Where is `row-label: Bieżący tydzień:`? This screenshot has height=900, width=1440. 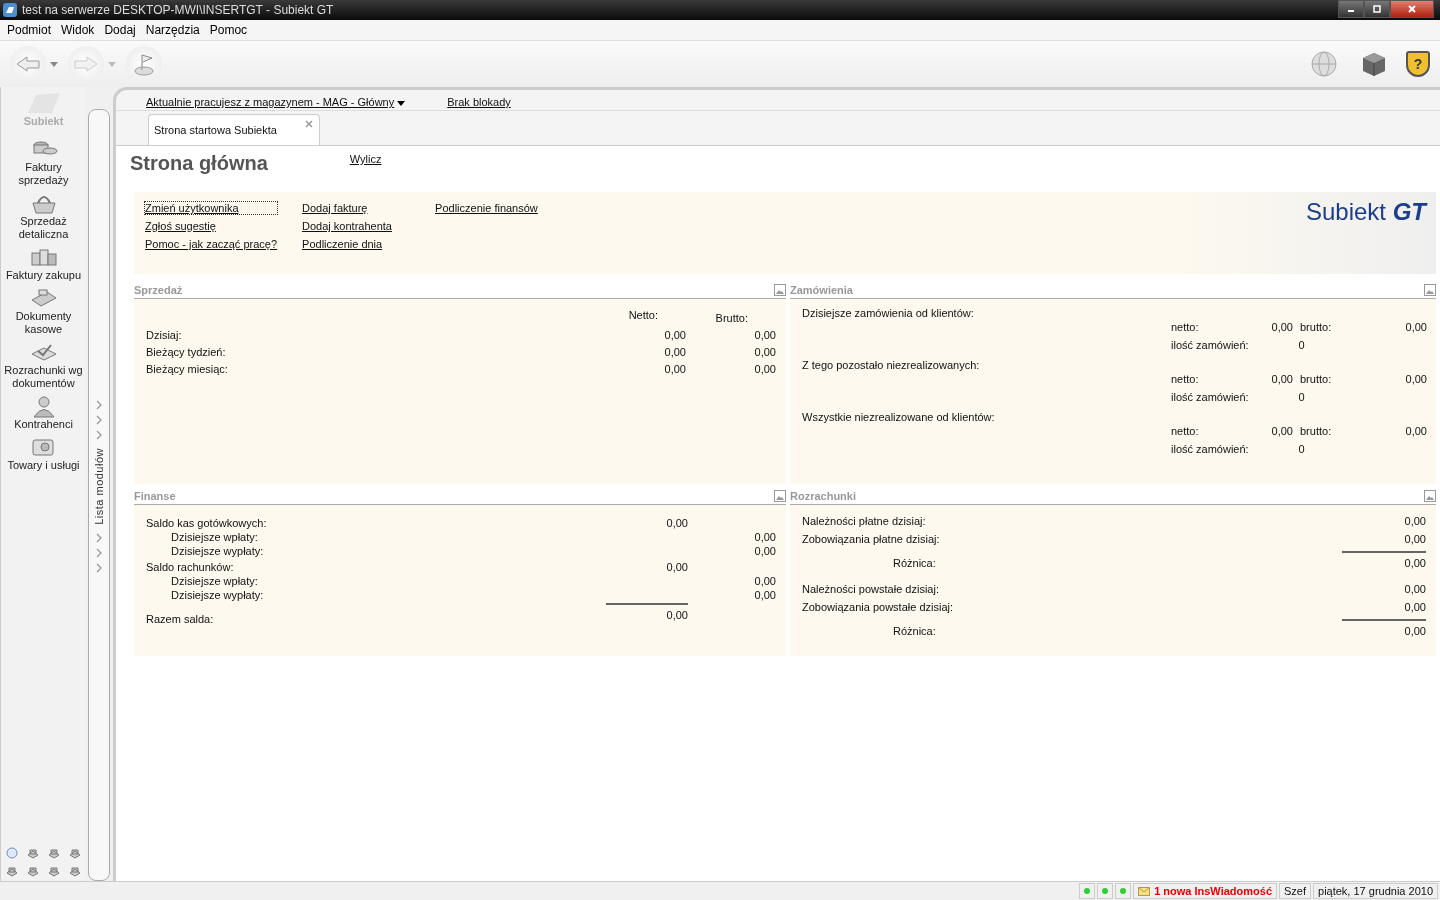 row-label: Bieżący tydzień: is located at coordinates (186, 352).